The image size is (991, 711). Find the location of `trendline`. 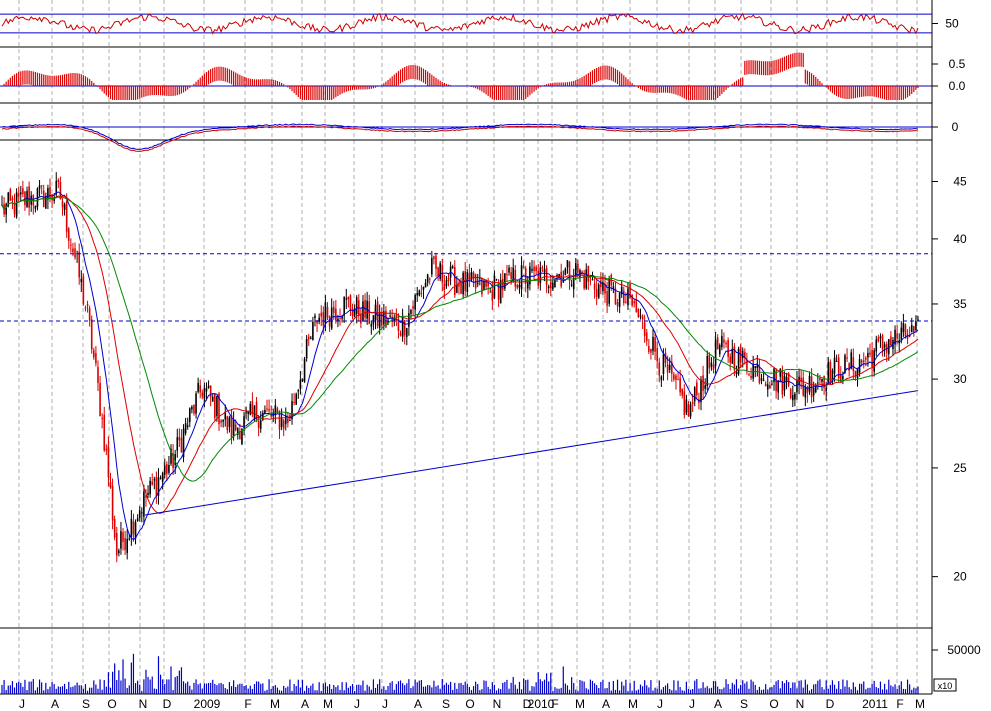

trendline is located at coordinates (532, 453).